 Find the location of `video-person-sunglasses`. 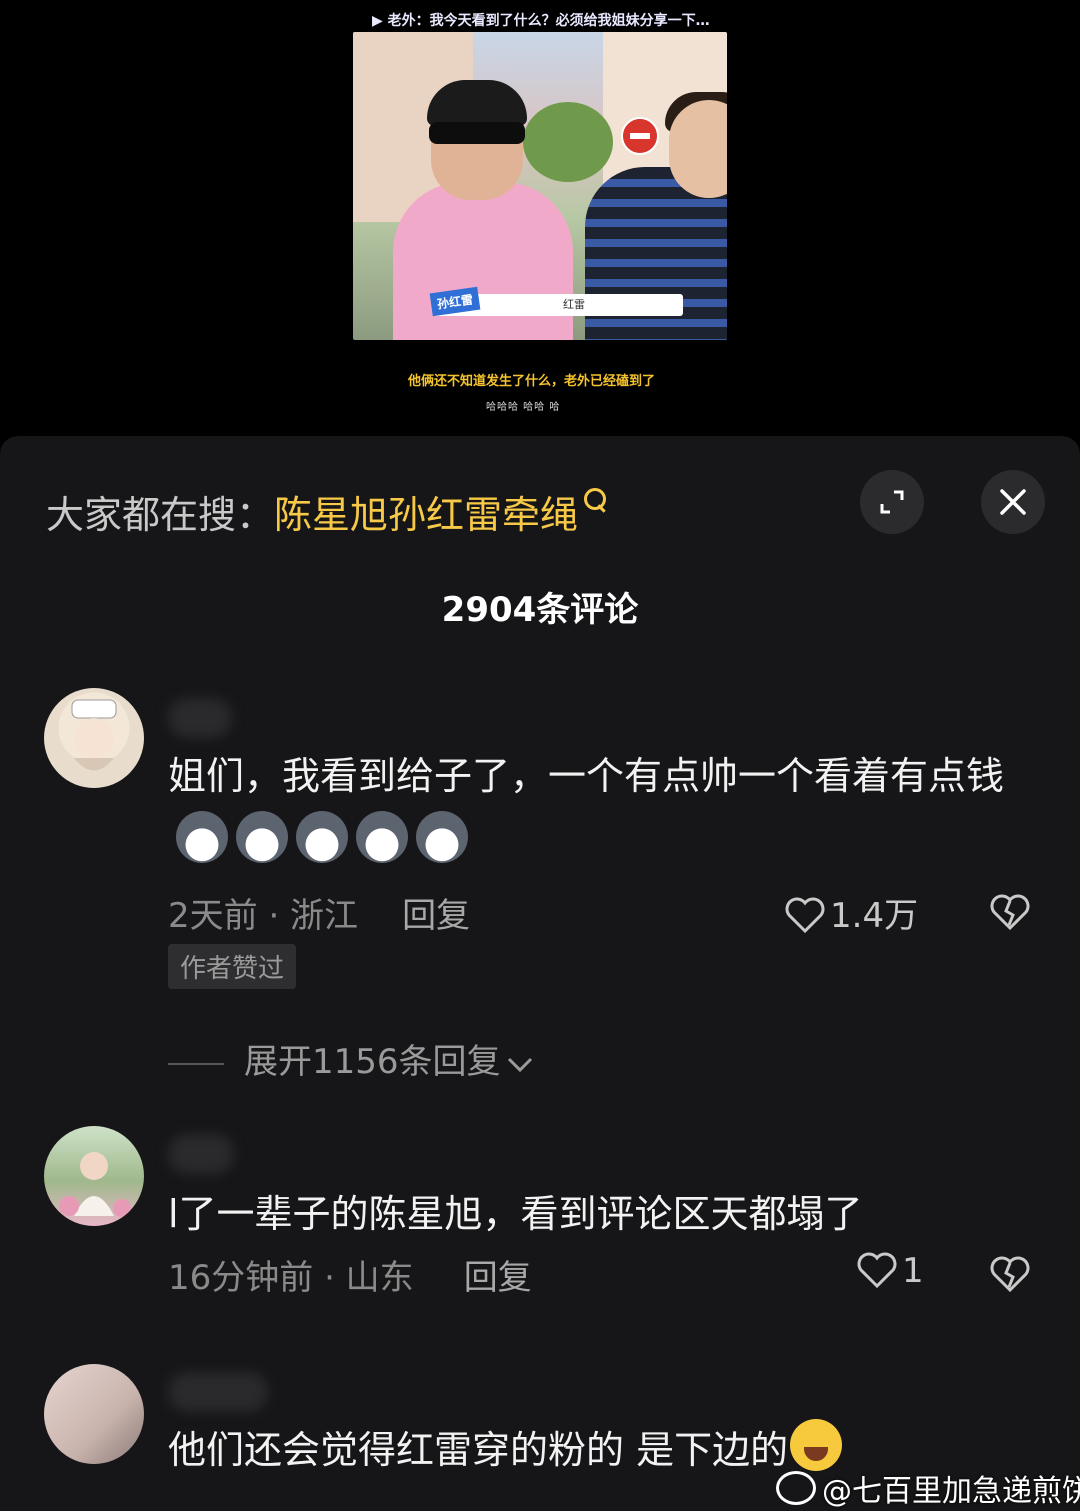

video-person-sunglasses is located at coordinates (477, 133).